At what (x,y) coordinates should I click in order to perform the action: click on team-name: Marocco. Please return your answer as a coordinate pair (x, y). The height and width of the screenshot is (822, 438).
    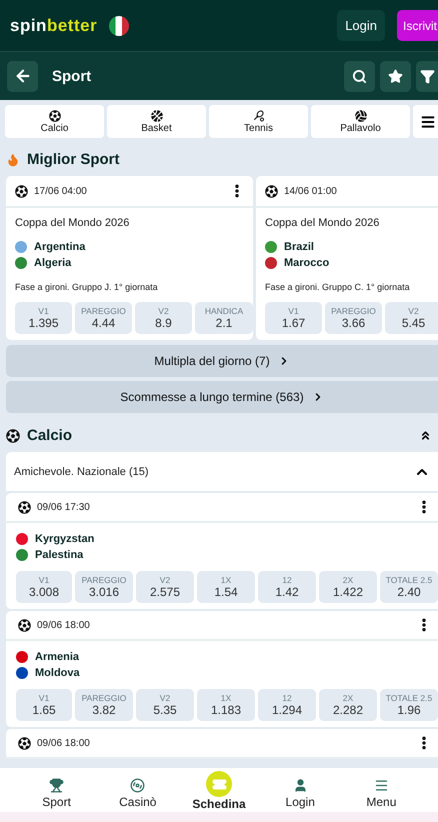
    Looking at the image, I should click on (307, 263).